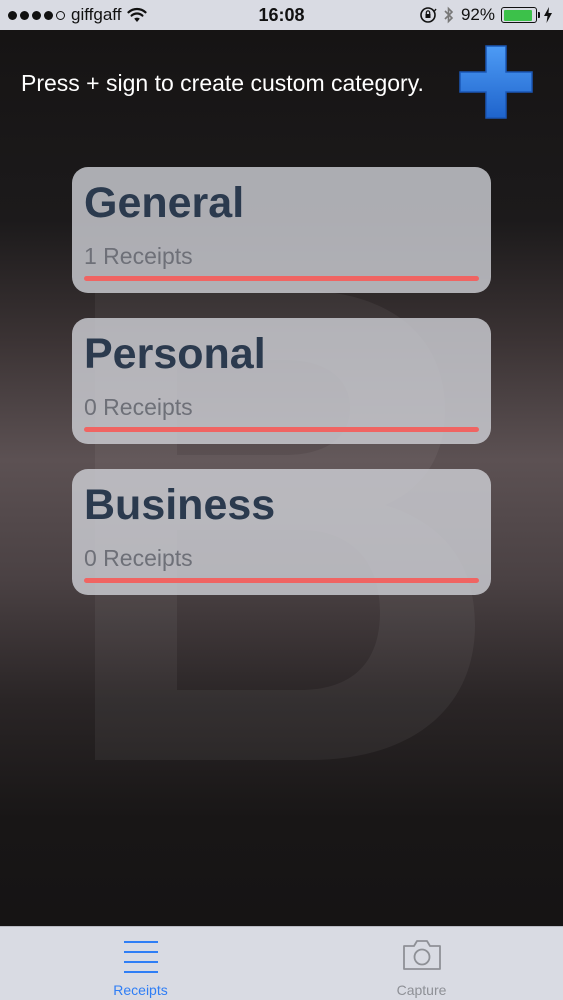  What do you see at coordinates (140, 957) in the screenshot?
I see `list-icon` at bounding box center [140, 957].